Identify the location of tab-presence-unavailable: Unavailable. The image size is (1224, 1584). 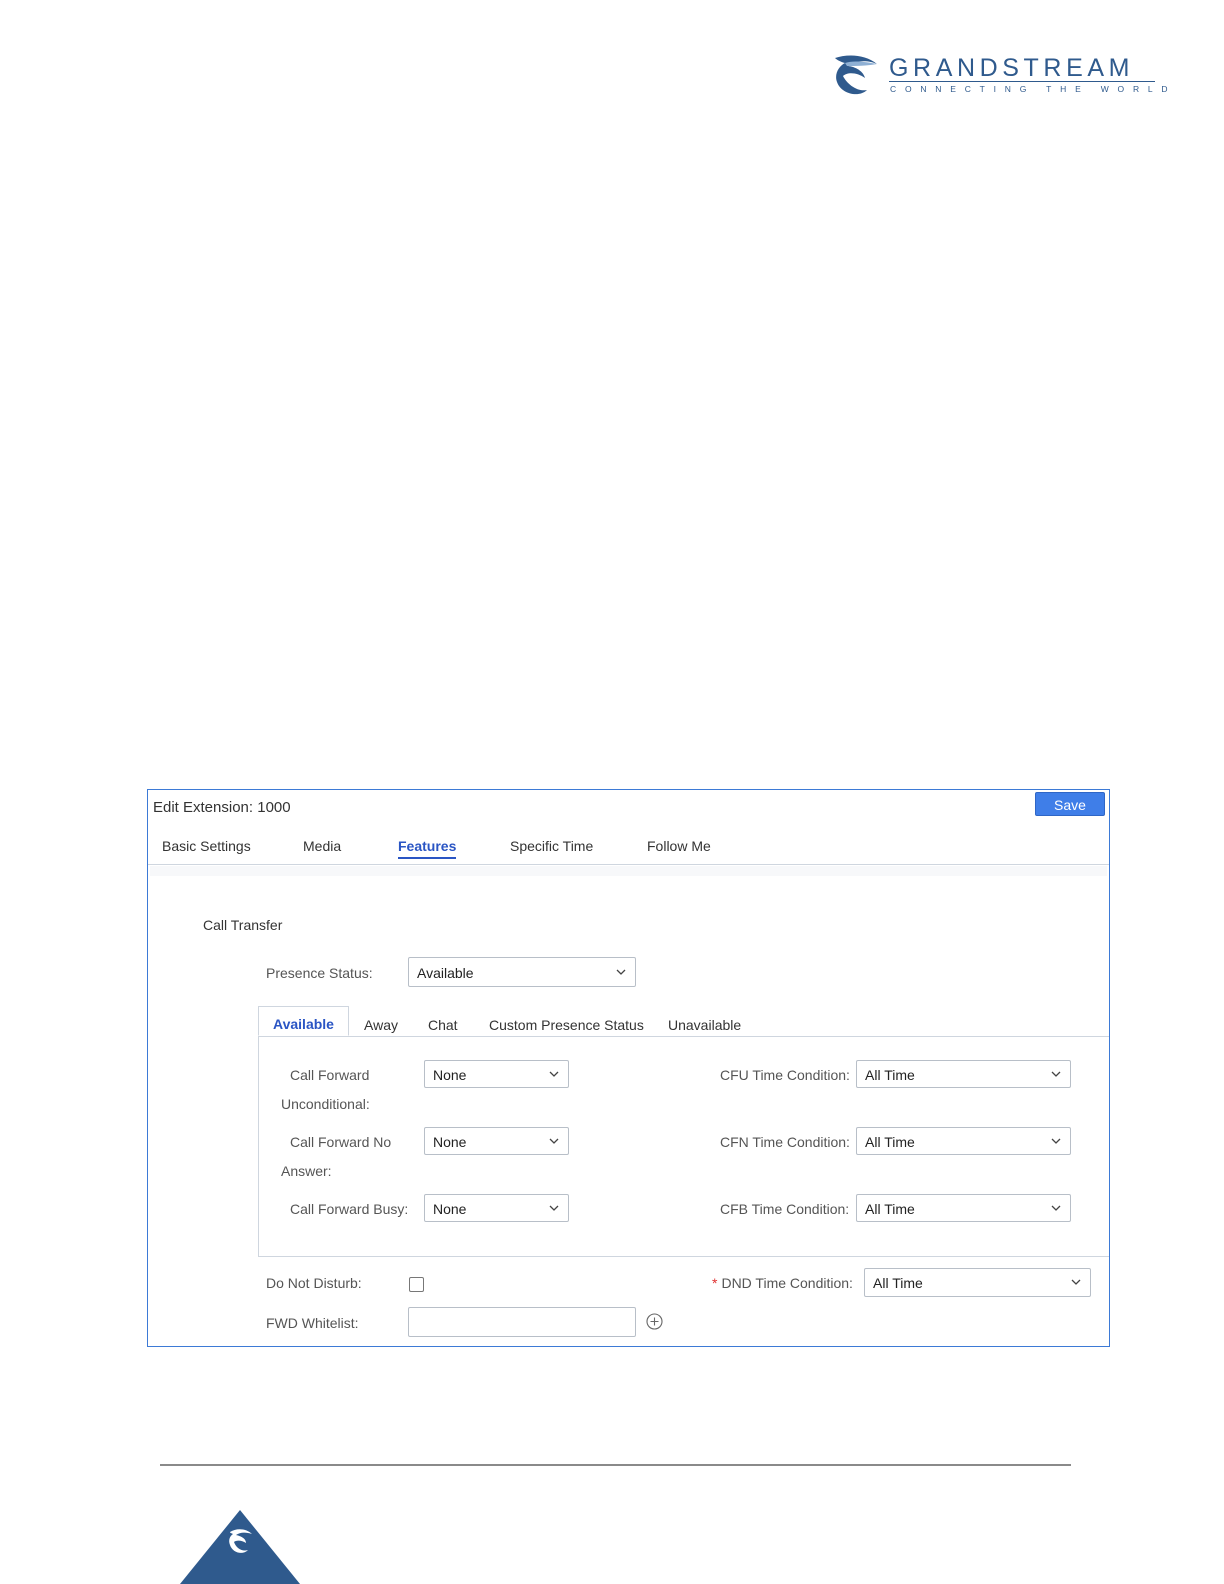
(704, 1025).